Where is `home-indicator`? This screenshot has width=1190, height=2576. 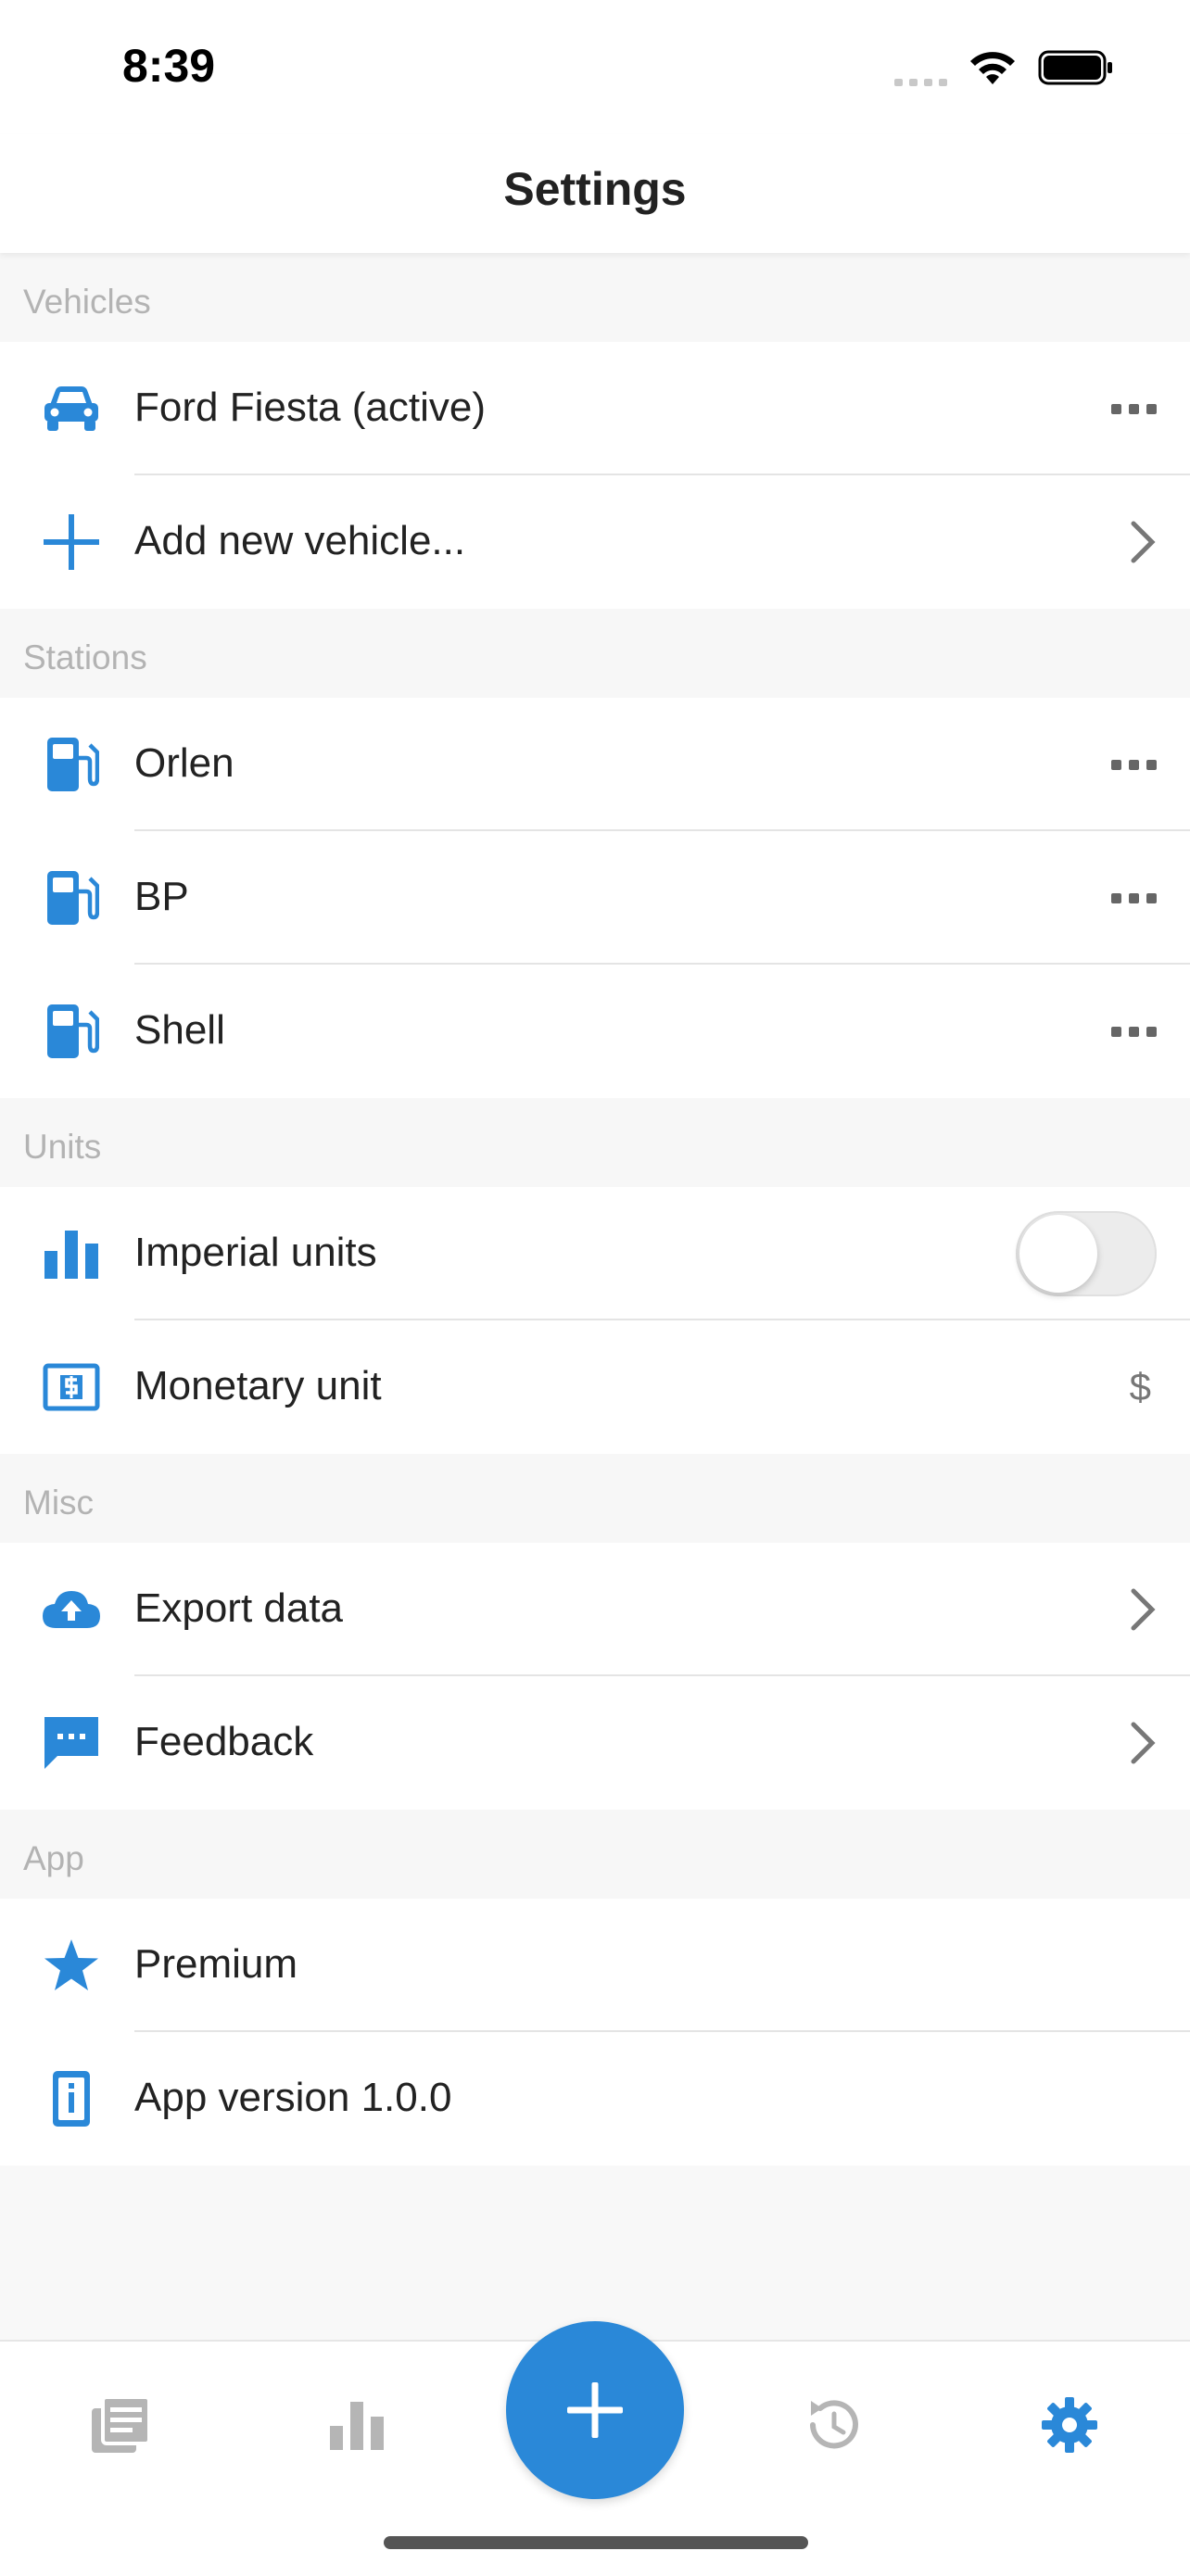
home-indicator is located at coordinates (596, 2542).